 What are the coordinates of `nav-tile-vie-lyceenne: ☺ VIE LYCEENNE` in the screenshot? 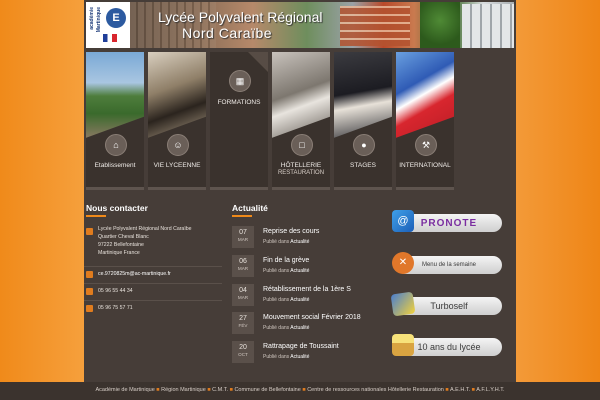 It's located at (177, 121).